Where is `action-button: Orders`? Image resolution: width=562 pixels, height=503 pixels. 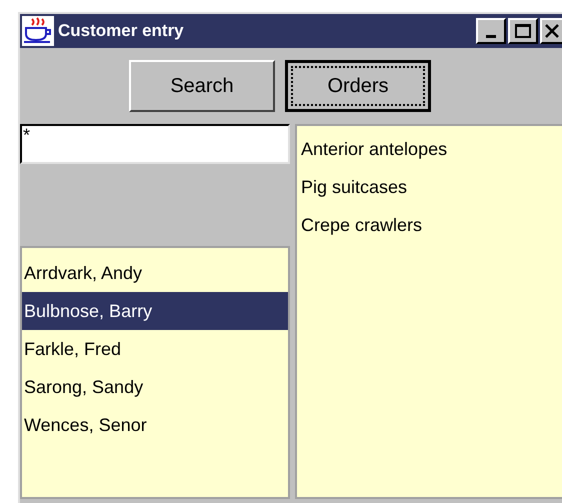 action-button: Orders is located at coordinates (358, 86).